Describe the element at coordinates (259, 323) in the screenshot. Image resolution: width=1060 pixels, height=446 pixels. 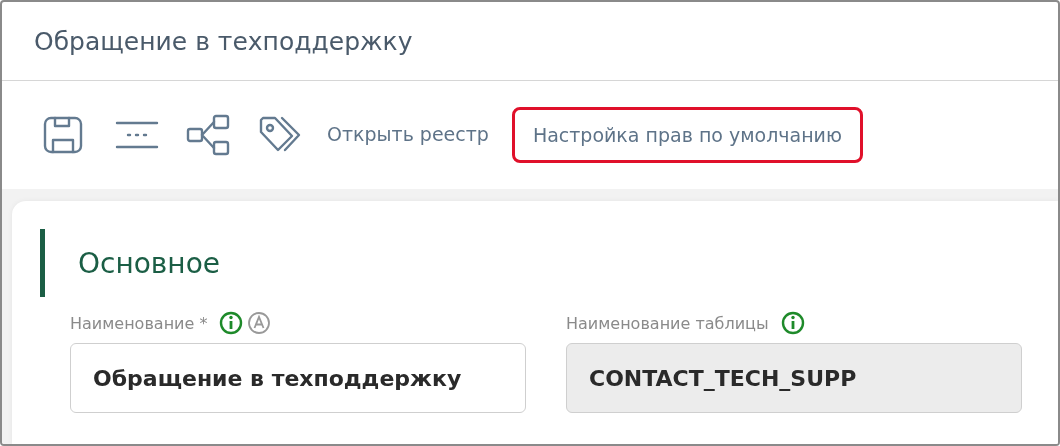
I see `auto-icon` at that location.